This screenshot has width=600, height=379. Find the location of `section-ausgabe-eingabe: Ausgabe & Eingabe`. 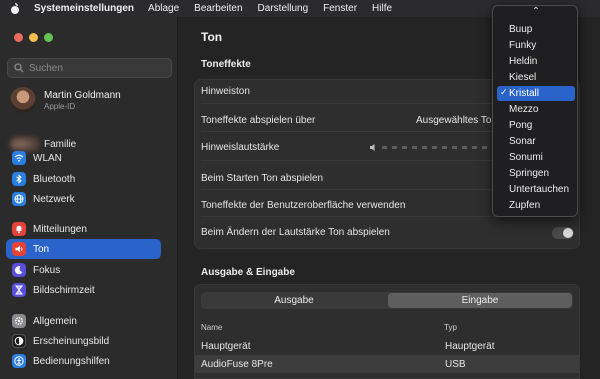

section-ausgabe-eingabe: Ausgabe & Eingabe is located at coordinates (248, 272).